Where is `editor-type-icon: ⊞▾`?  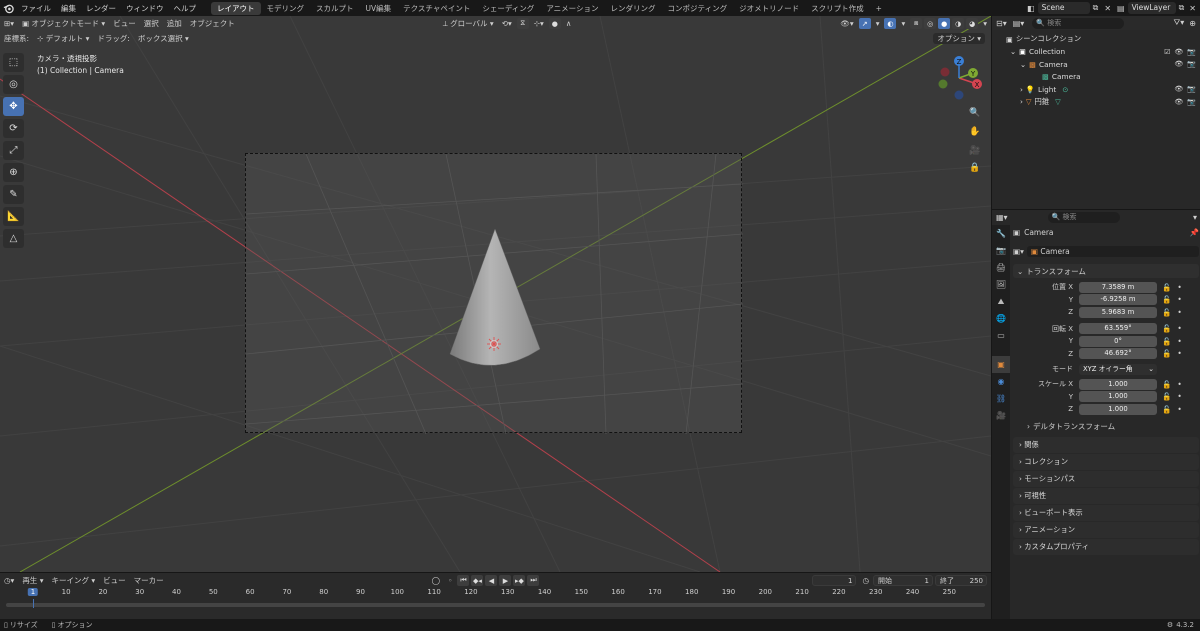
editor-type-icon: ⊞▾ is located at coordinates (9, 23).